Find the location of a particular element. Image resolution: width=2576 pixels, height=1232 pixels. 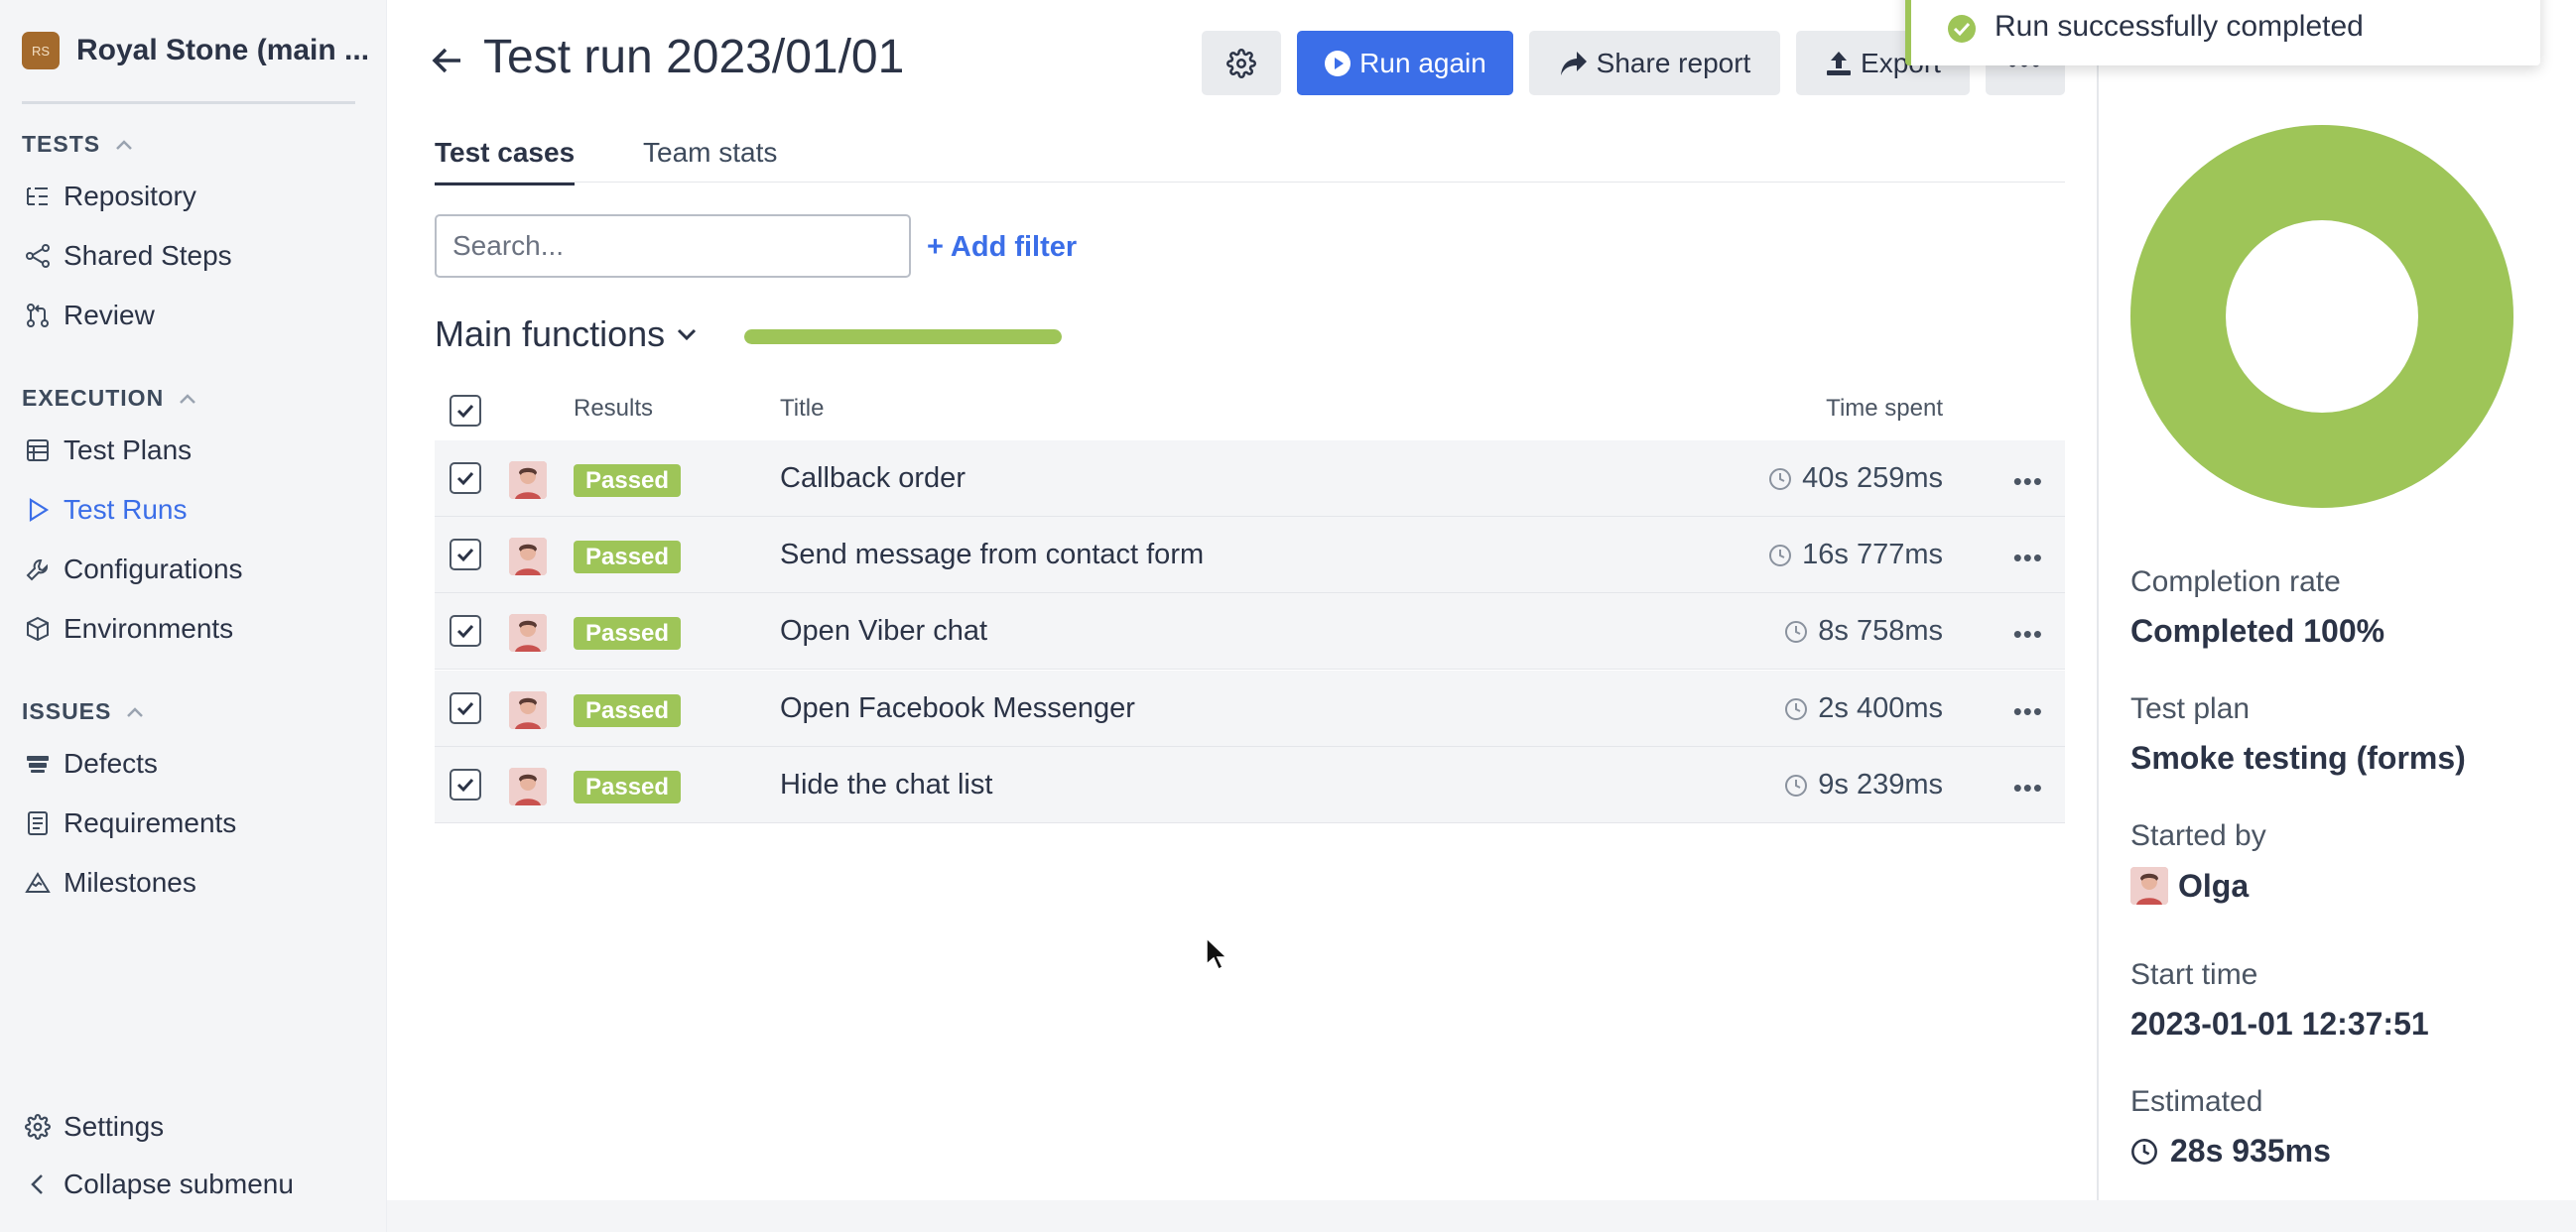

divider is located at coordinates (189, 102).